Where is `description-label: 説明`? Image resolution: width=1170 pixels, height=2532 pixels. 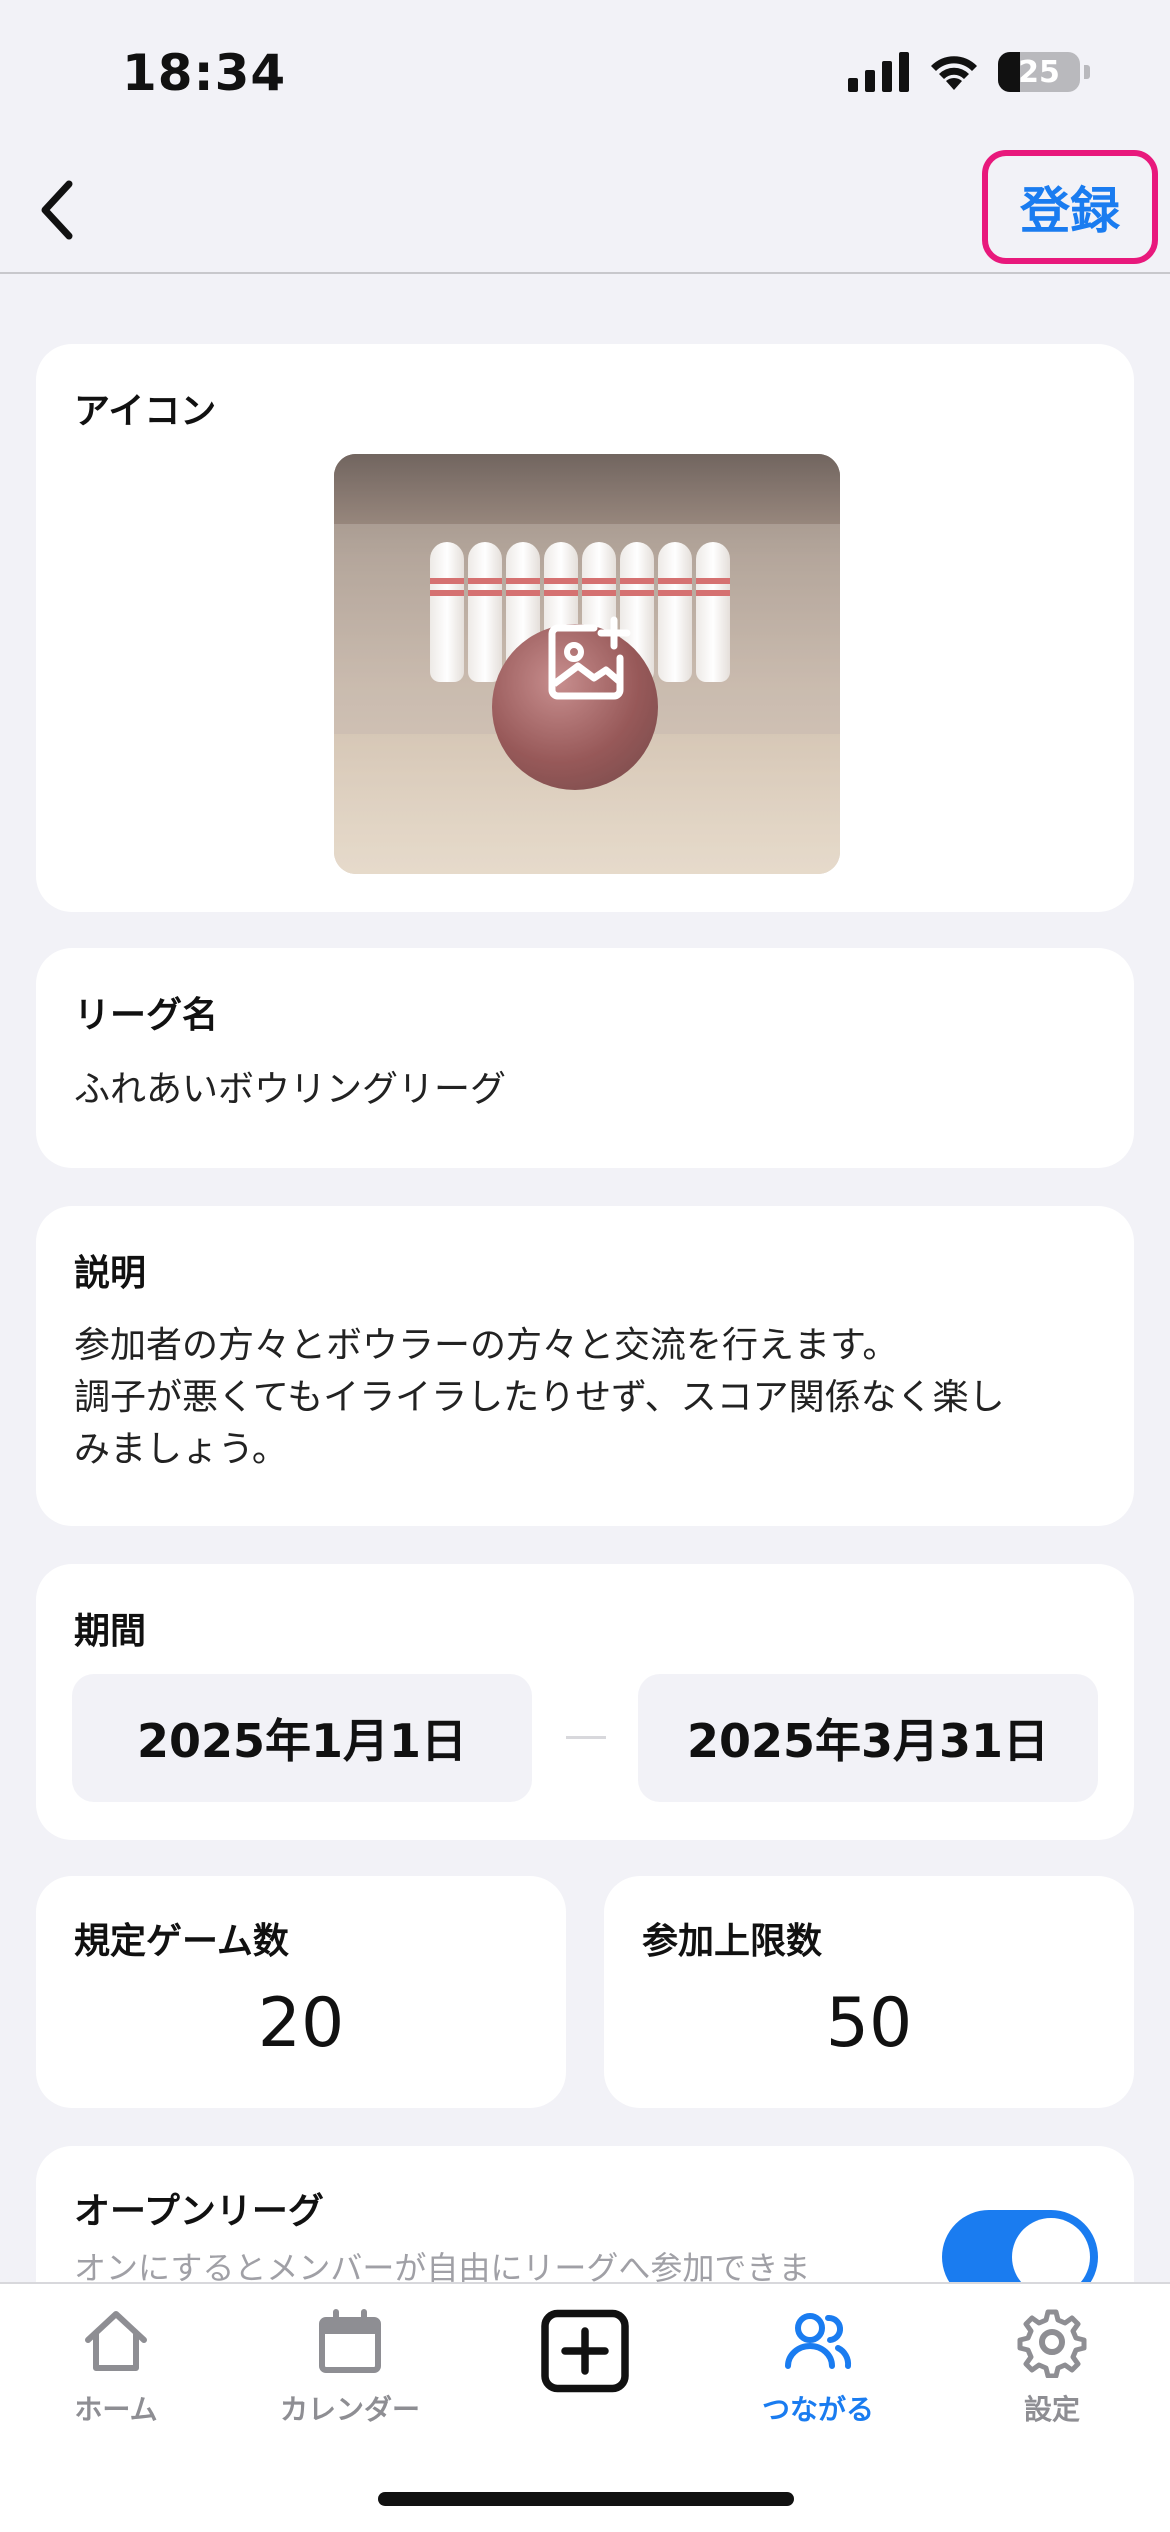 description-label: 説明 is located at coordinates (110, 1273).